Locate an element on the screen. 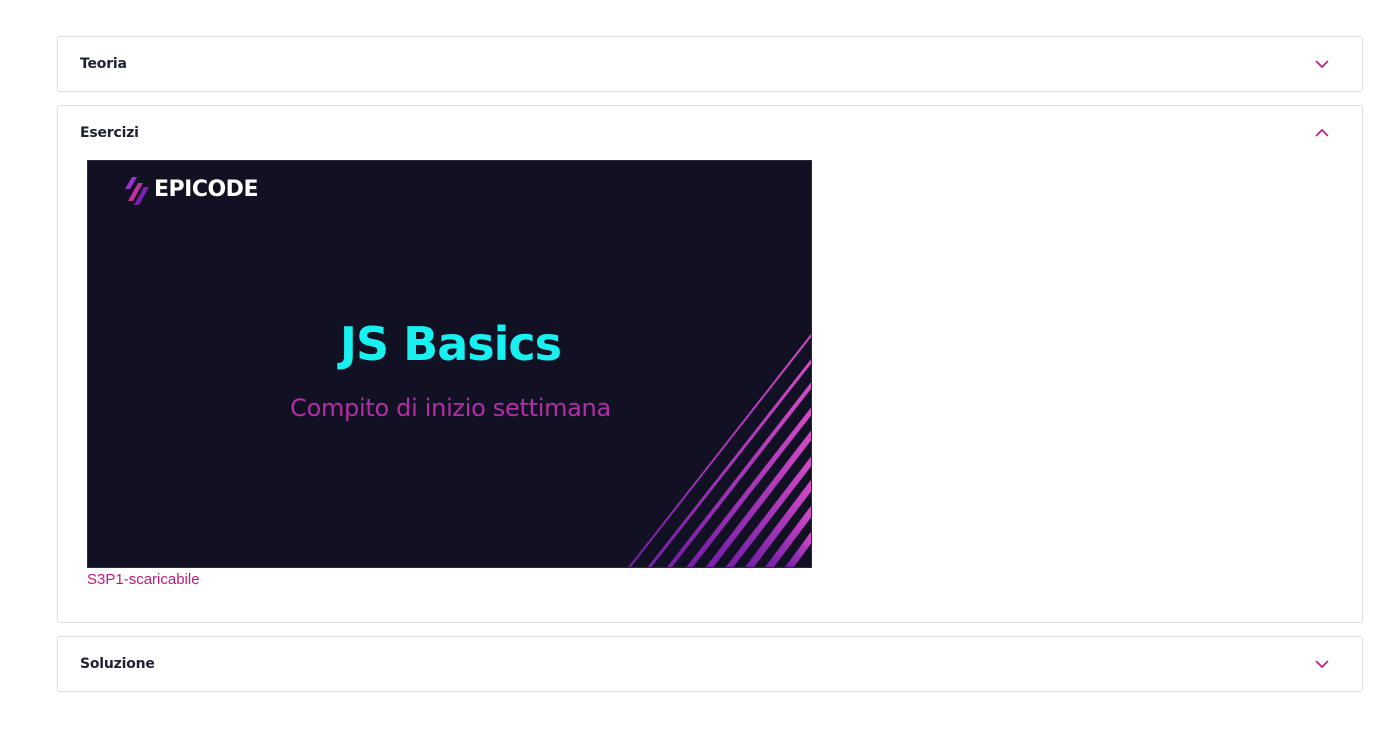  accordion-soluzione: Soluzione is located at coordinates (710, 664).